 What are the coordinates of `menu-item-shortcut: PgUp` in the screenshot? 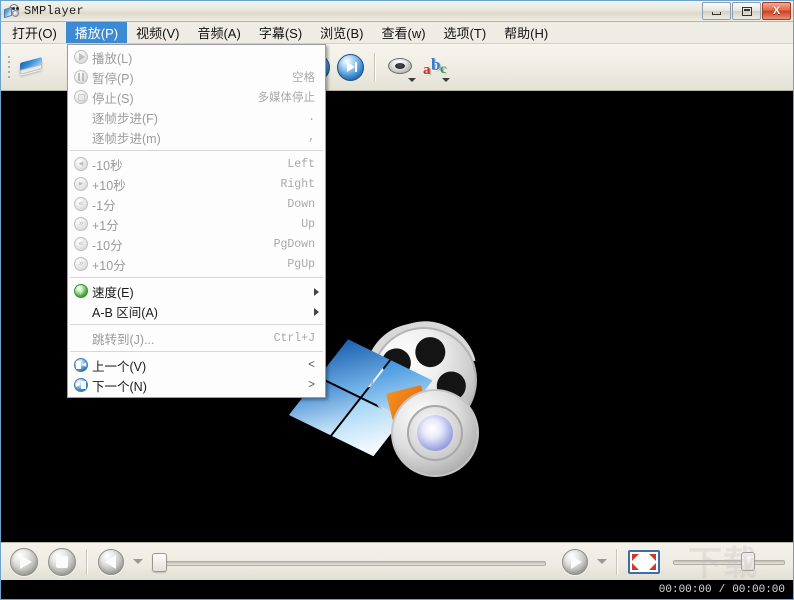 It's located at (301, 264).